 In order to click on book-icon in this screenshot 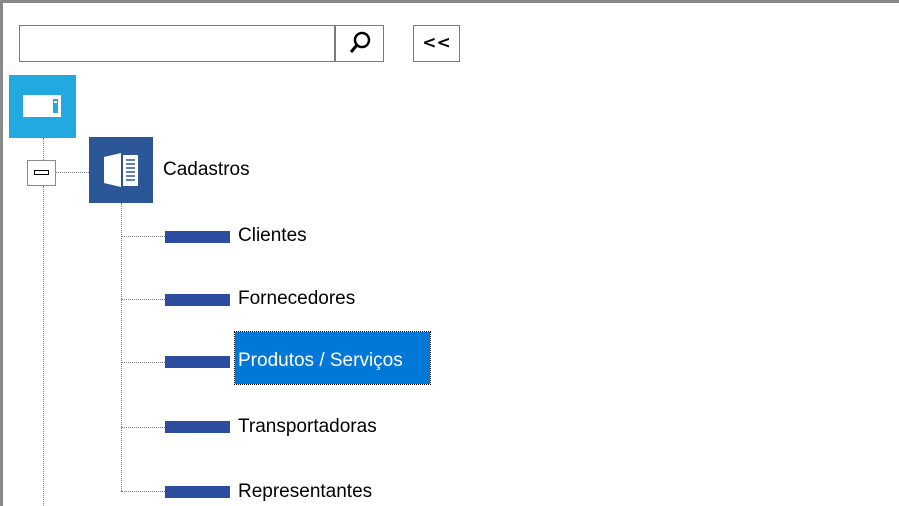, I will do `click(121, 170)`.